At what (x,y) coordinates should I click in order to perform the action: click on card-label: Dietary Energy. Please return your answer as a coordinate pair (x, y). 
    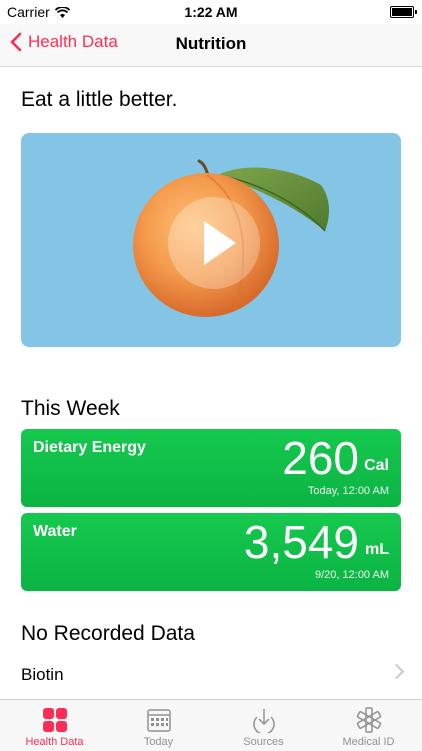
    Looking at the image, I should click on (89, 447).